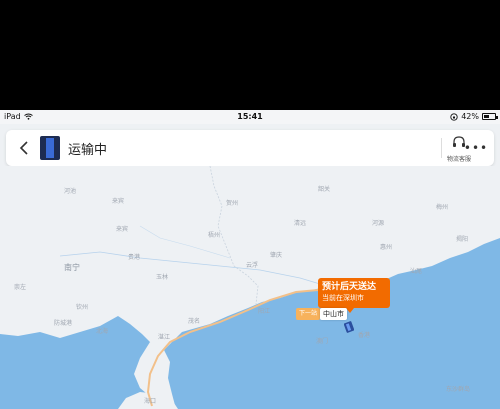 This screenshot has width=500, height=409. What do you see at coordinates (150, 401) in the screenshot?
I see `map-label: 海口` at bounding box center [150, 401].